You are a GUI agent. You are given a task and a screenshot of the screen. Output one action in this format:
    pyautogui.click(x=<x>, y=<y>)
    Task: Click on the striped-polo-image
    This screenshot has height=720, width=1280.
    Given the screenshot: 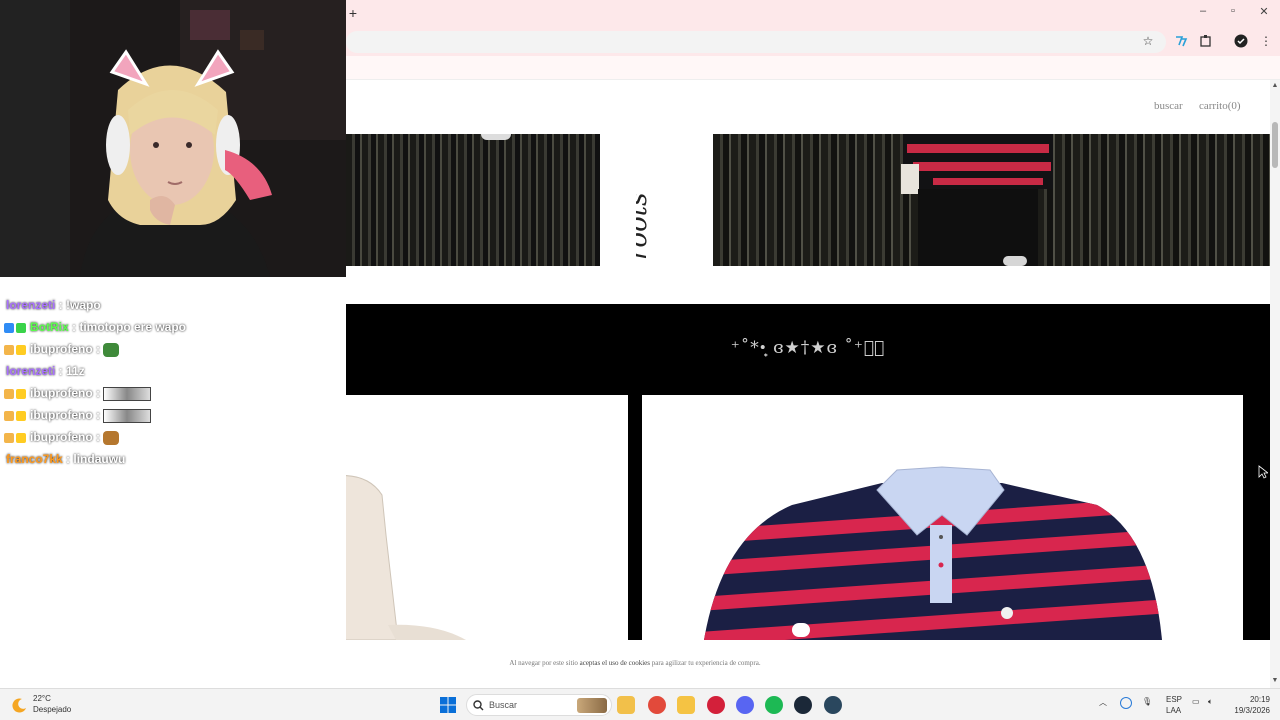 What is the action you would take?
    pyautogui.click(x=933, y=553)
    